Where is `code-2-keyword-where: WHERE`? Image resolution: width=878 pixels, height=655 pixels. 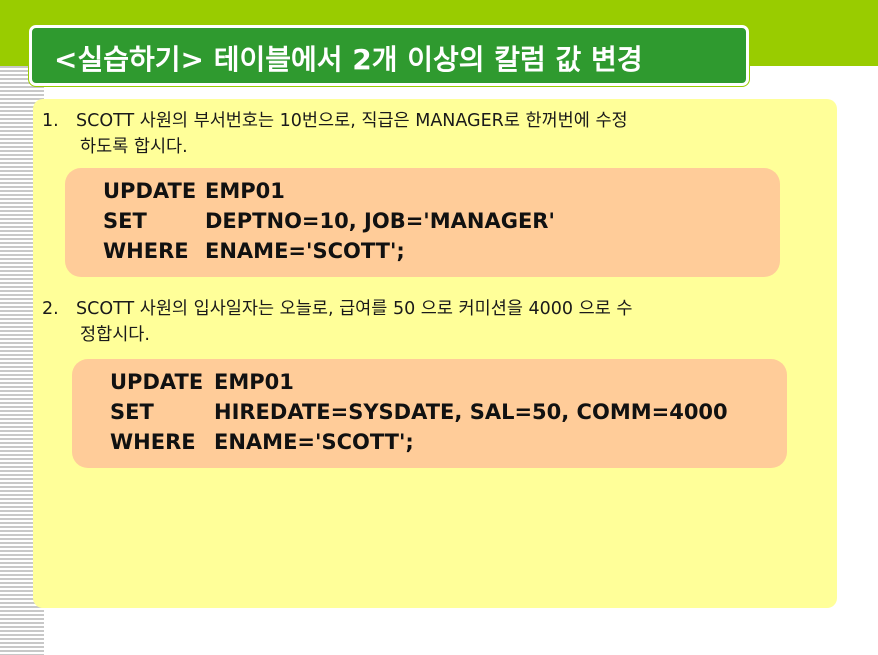
code-2-keyword-where: WHERE is located at coordinates (153, 442).